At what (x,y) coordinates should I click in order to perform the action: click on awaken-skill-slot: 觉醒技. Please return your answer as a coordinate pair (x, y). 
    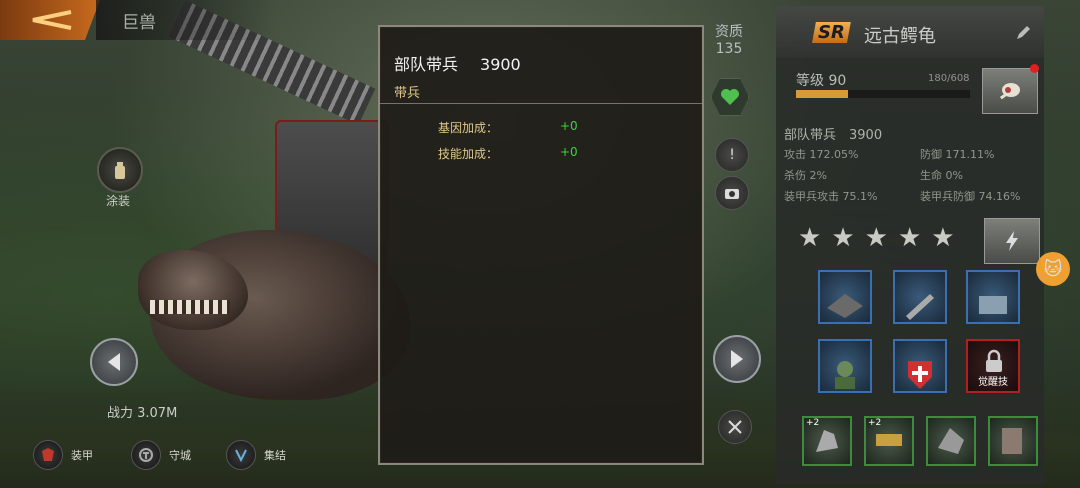
    Looking at the image, I should click on (993, 366).